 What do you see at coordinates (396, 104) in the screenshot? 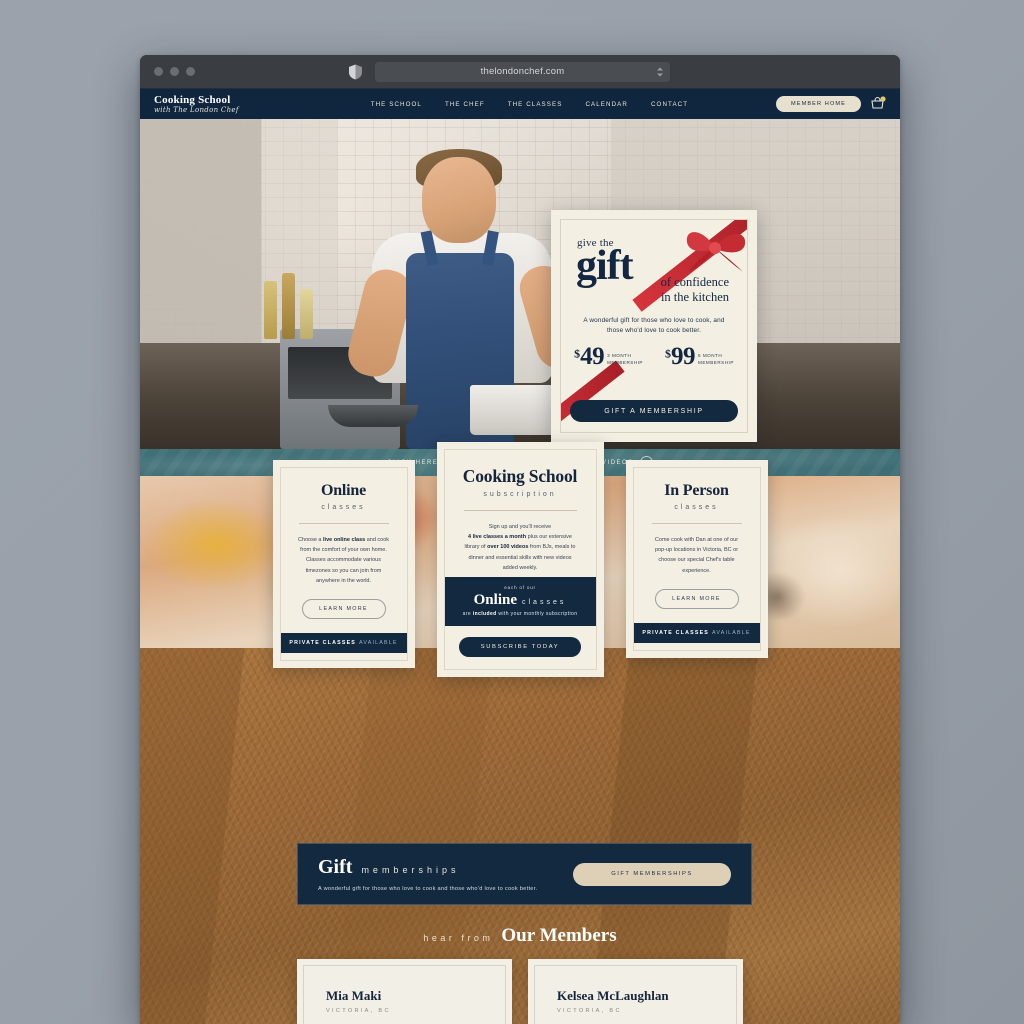
I see `nav-item-the-school: THE SCHOOL` at bounding box center [396, 104].